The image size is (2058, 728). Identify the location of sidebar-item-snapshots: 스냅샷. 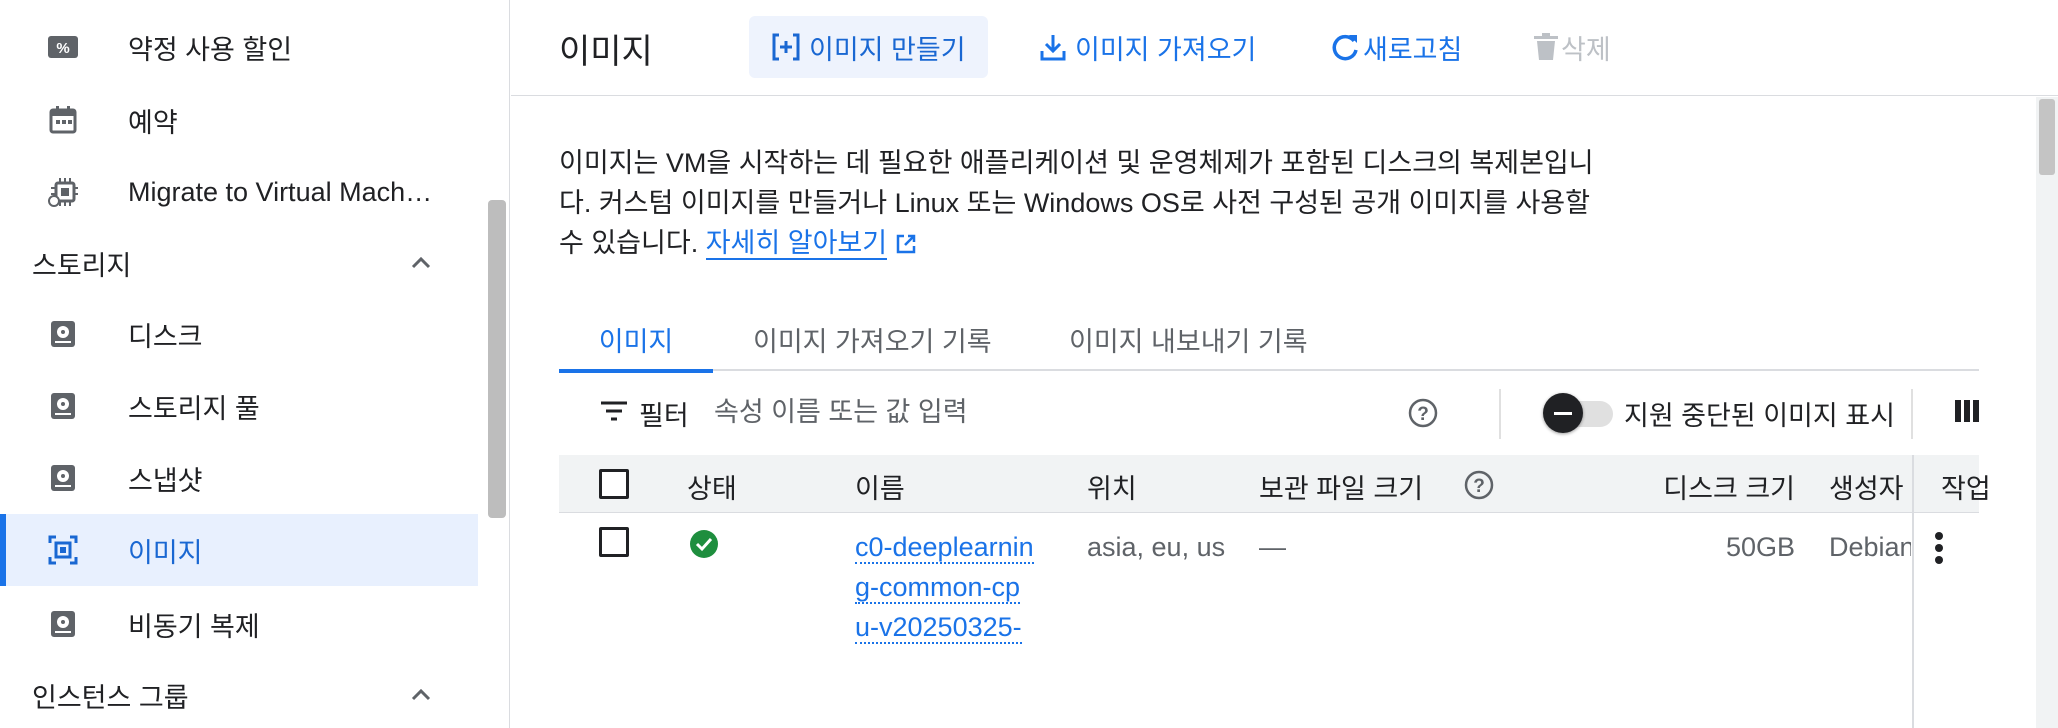
(239, 478).